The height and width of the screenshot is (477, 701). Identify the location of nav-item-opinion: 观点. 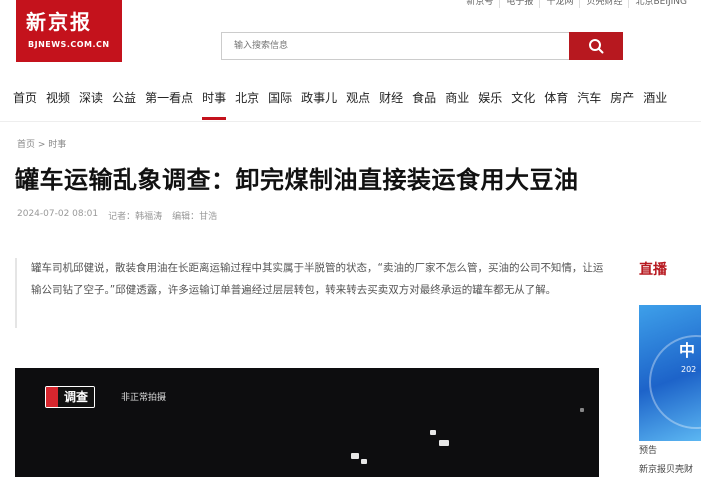
(358, 99).